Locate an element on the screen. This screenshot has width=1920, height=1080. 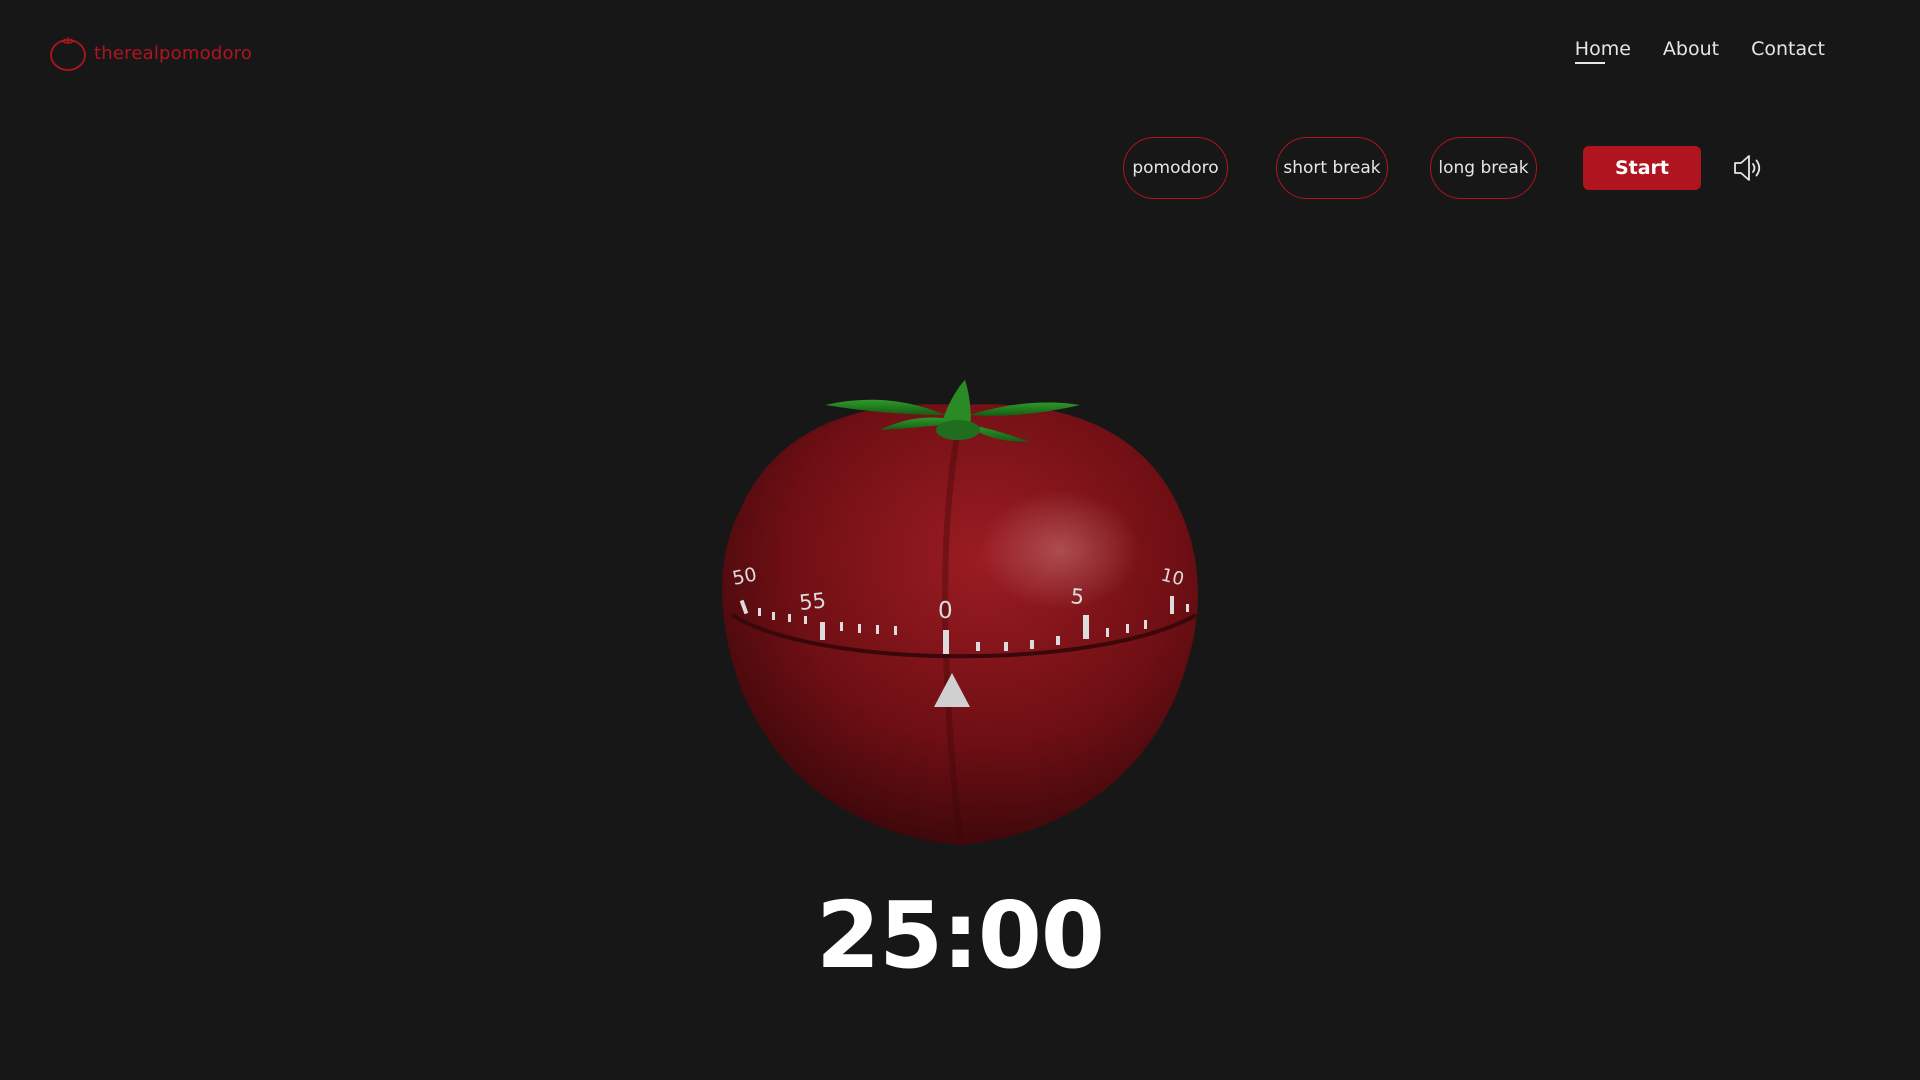
main-nav: Home About Contact is located at coordinates (1699, 51).